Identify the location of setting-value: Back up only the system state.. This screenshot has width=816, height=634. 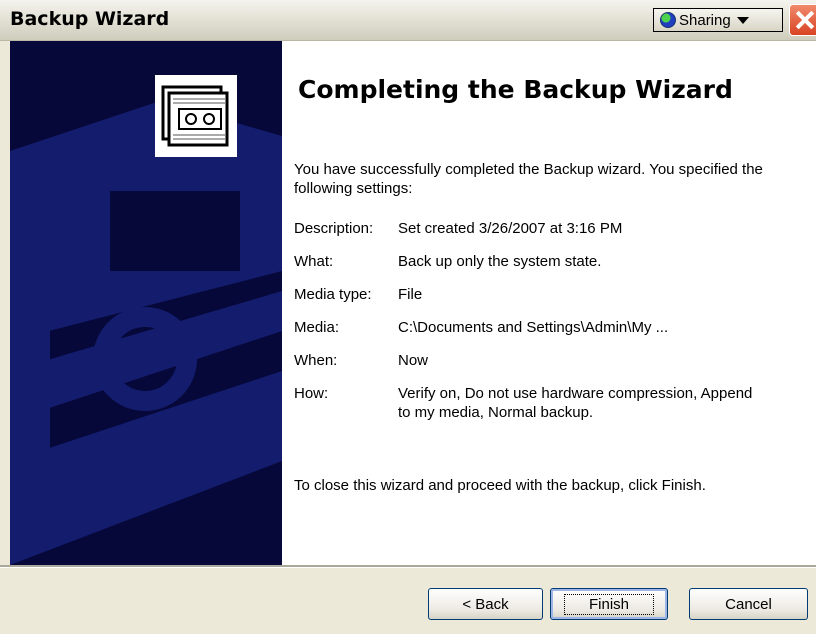
(500, 261).